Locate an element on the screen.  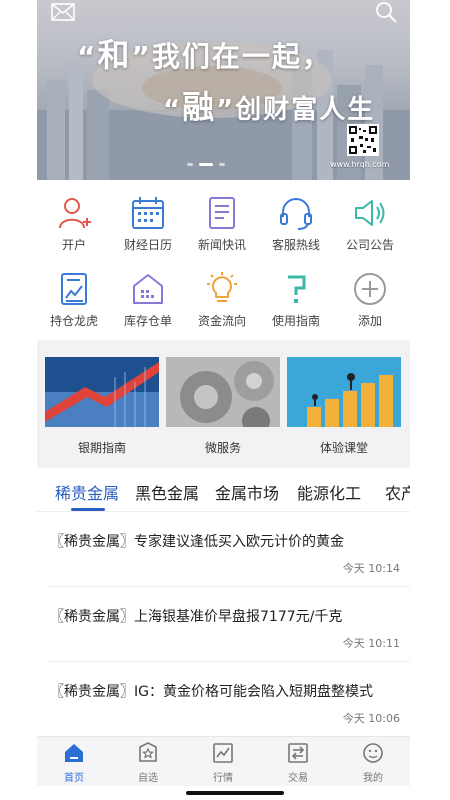
grid-item-hotline: 客服热线 is located at coordinates (296, 225).